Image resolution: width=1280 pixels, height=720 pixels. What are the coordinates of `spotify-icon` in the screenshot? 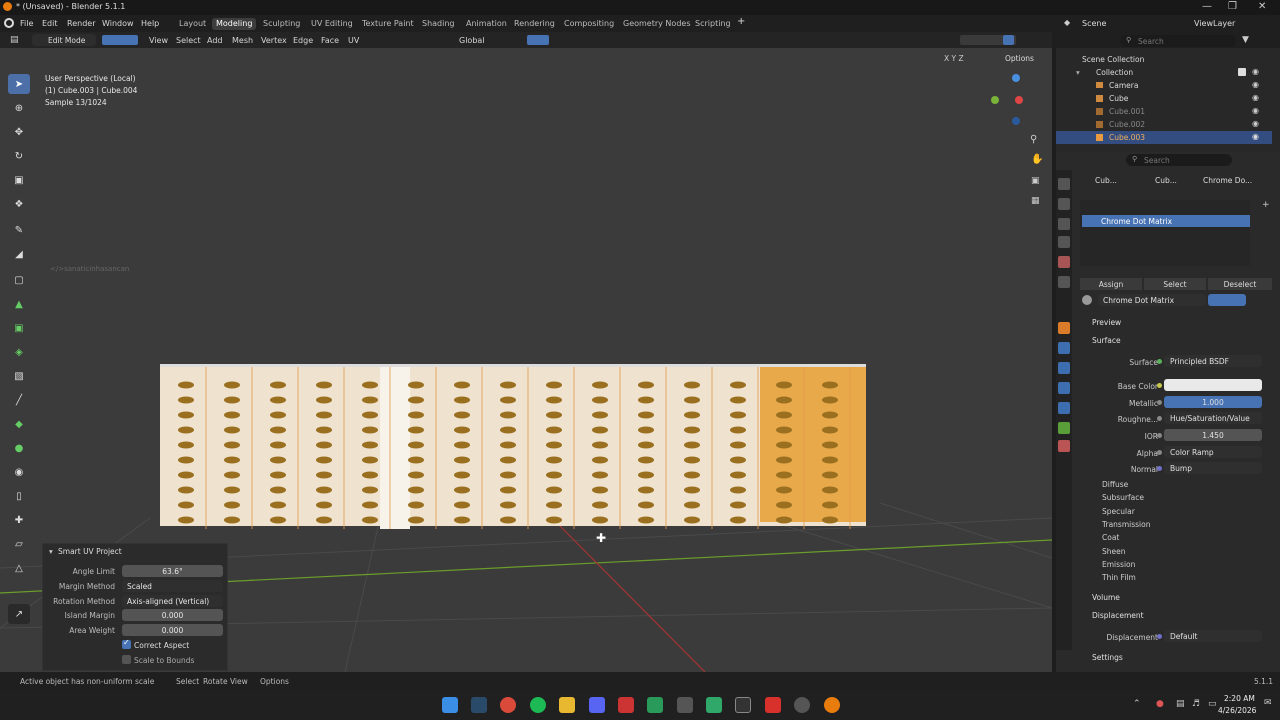 It's located at (538, 705).